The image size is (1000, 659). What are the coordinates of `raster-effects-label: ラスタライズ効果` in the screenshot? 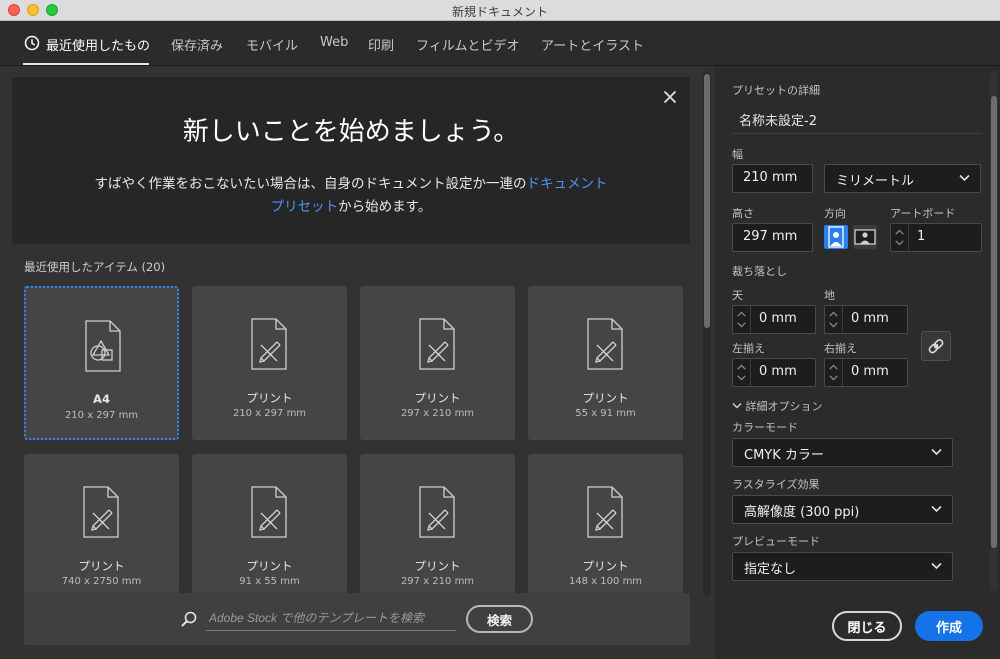 It's located at (776, 484).